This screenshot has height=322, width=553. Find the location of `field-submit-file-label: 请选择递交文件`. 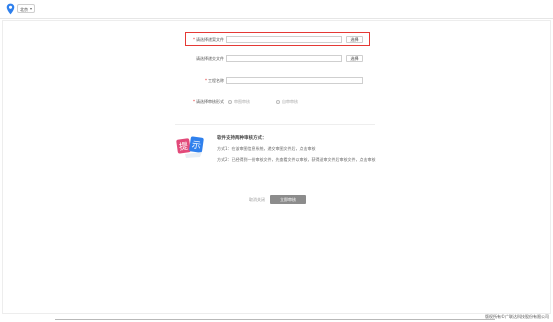

field-submit-file-label: 请选择递交文件 is located at coordinates (206, 58).